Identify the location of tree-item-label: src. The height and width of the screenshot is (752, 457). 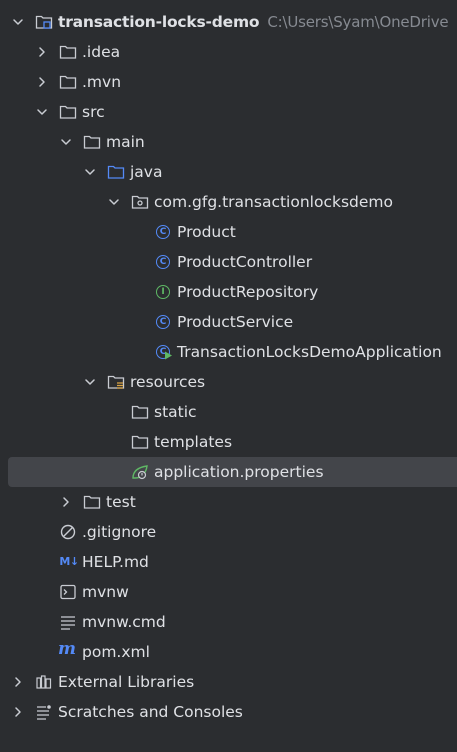
(93, 112).